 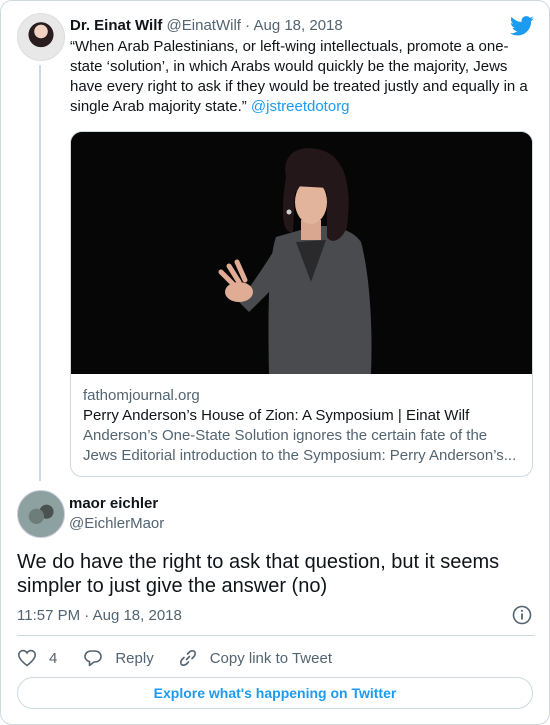 I want to click on reply-author-name: maor eichler, so click(x=113, y=504).